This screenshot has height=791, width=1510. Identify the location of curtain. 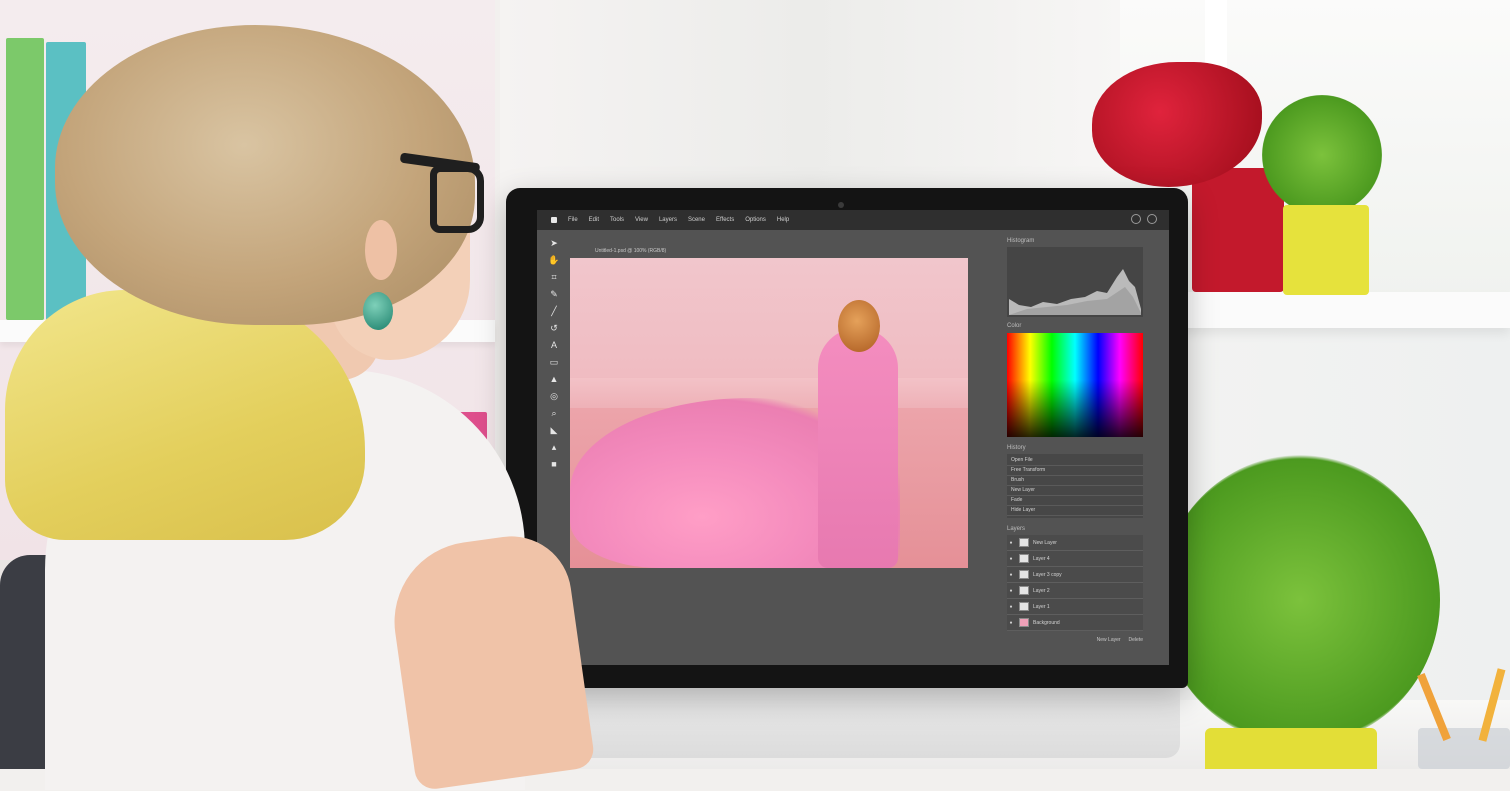
(810, 100).